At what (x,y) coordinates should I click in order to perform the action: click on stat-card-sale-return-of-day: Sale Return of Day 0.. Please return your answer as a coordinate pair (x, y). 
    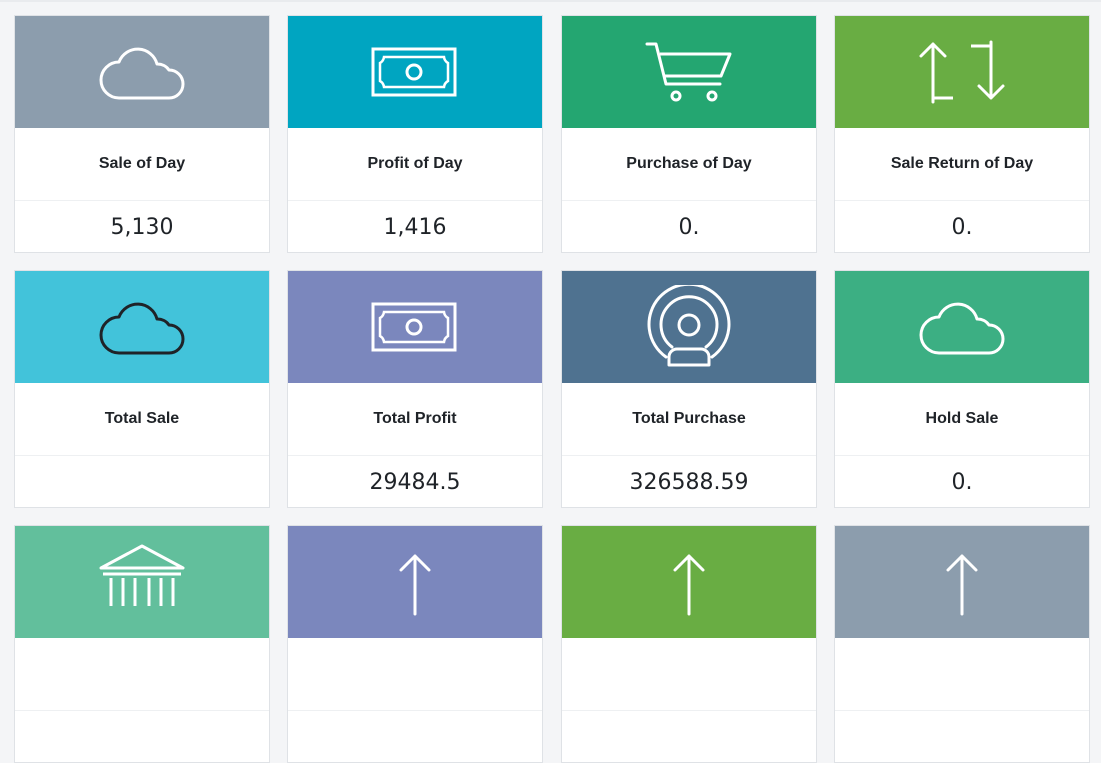
    Looking at the image, I should click on (962, 134).